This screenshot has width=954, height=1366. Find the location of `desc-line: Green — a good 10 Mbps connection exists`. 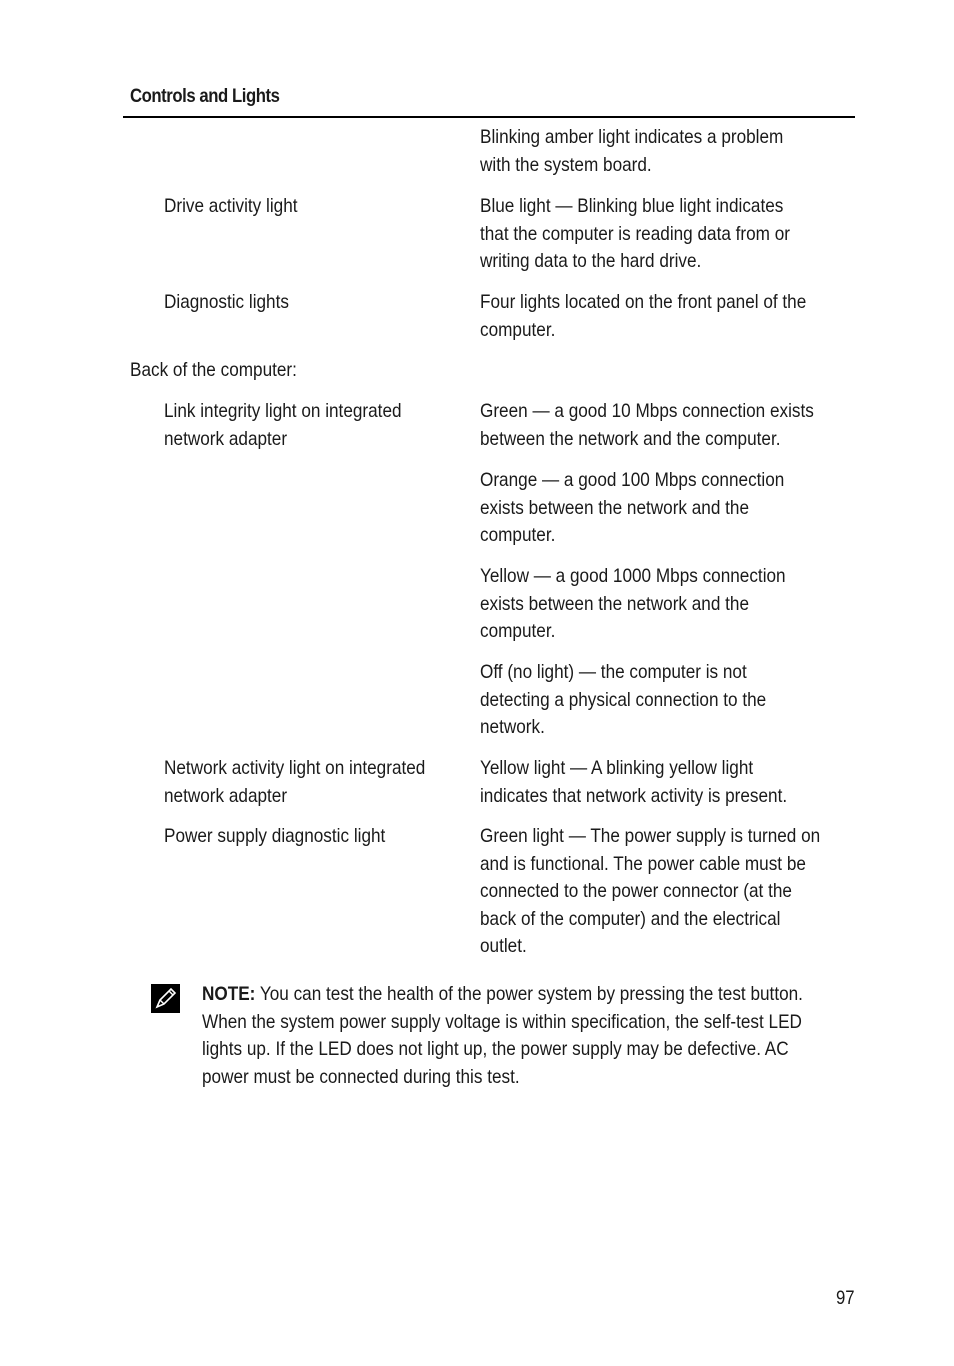

desc-line: Green — a good 10 Mbps connection exists is located at coordinates (647, 411).